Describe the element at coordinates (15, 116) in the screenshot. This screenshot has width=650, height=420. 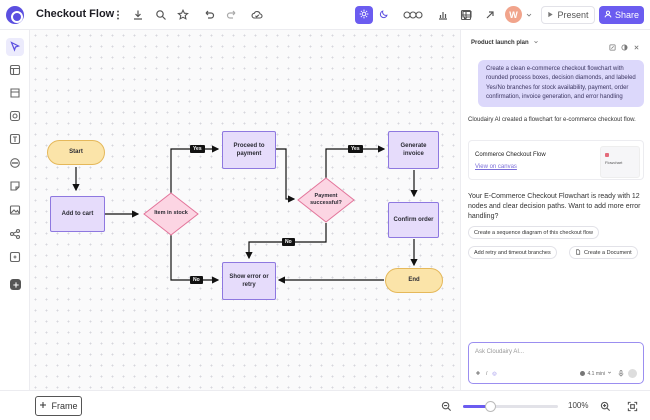
I see `shape-tool-icon` at that location.